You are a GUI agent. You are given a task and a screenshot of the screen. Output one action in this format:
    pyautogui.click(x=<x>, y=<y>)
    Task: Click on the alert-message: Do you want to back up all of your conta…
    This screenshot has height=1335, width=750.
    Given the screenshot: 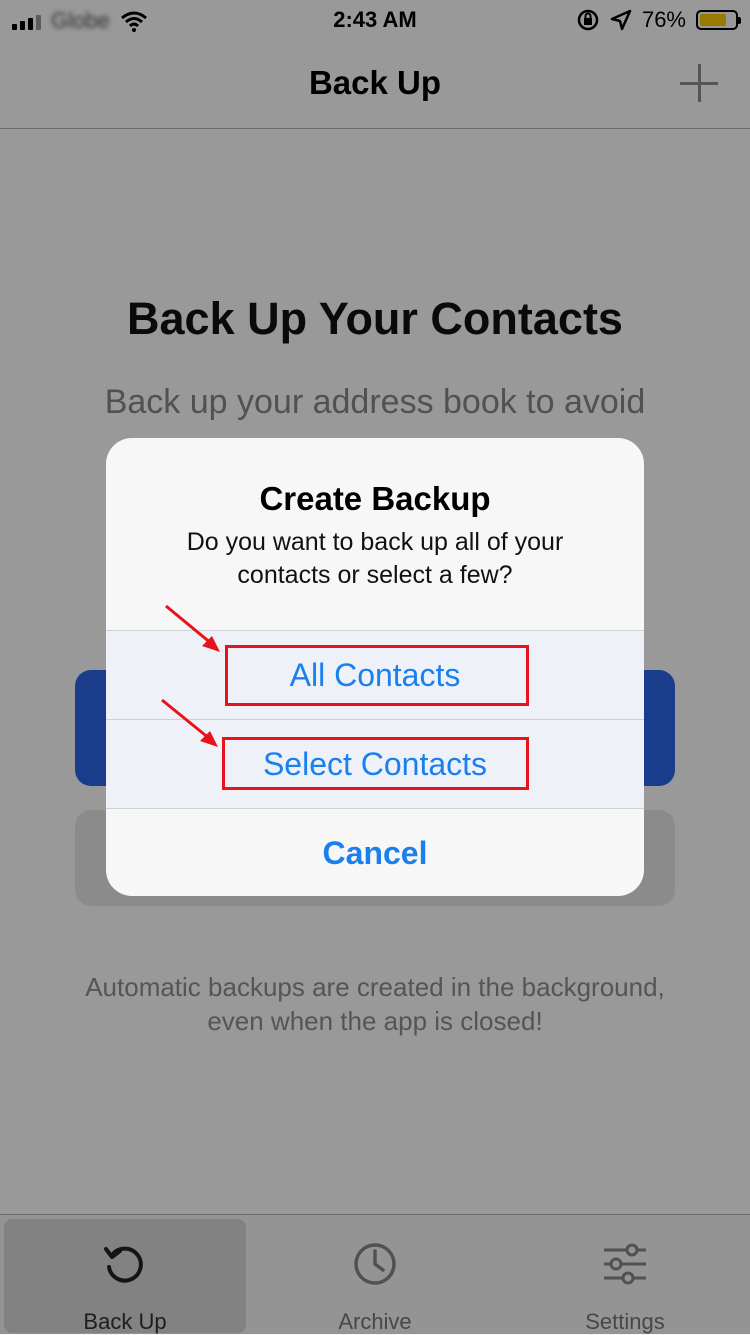 What is the action you would take?
    pyautogui.click(x=375, y=558)
    